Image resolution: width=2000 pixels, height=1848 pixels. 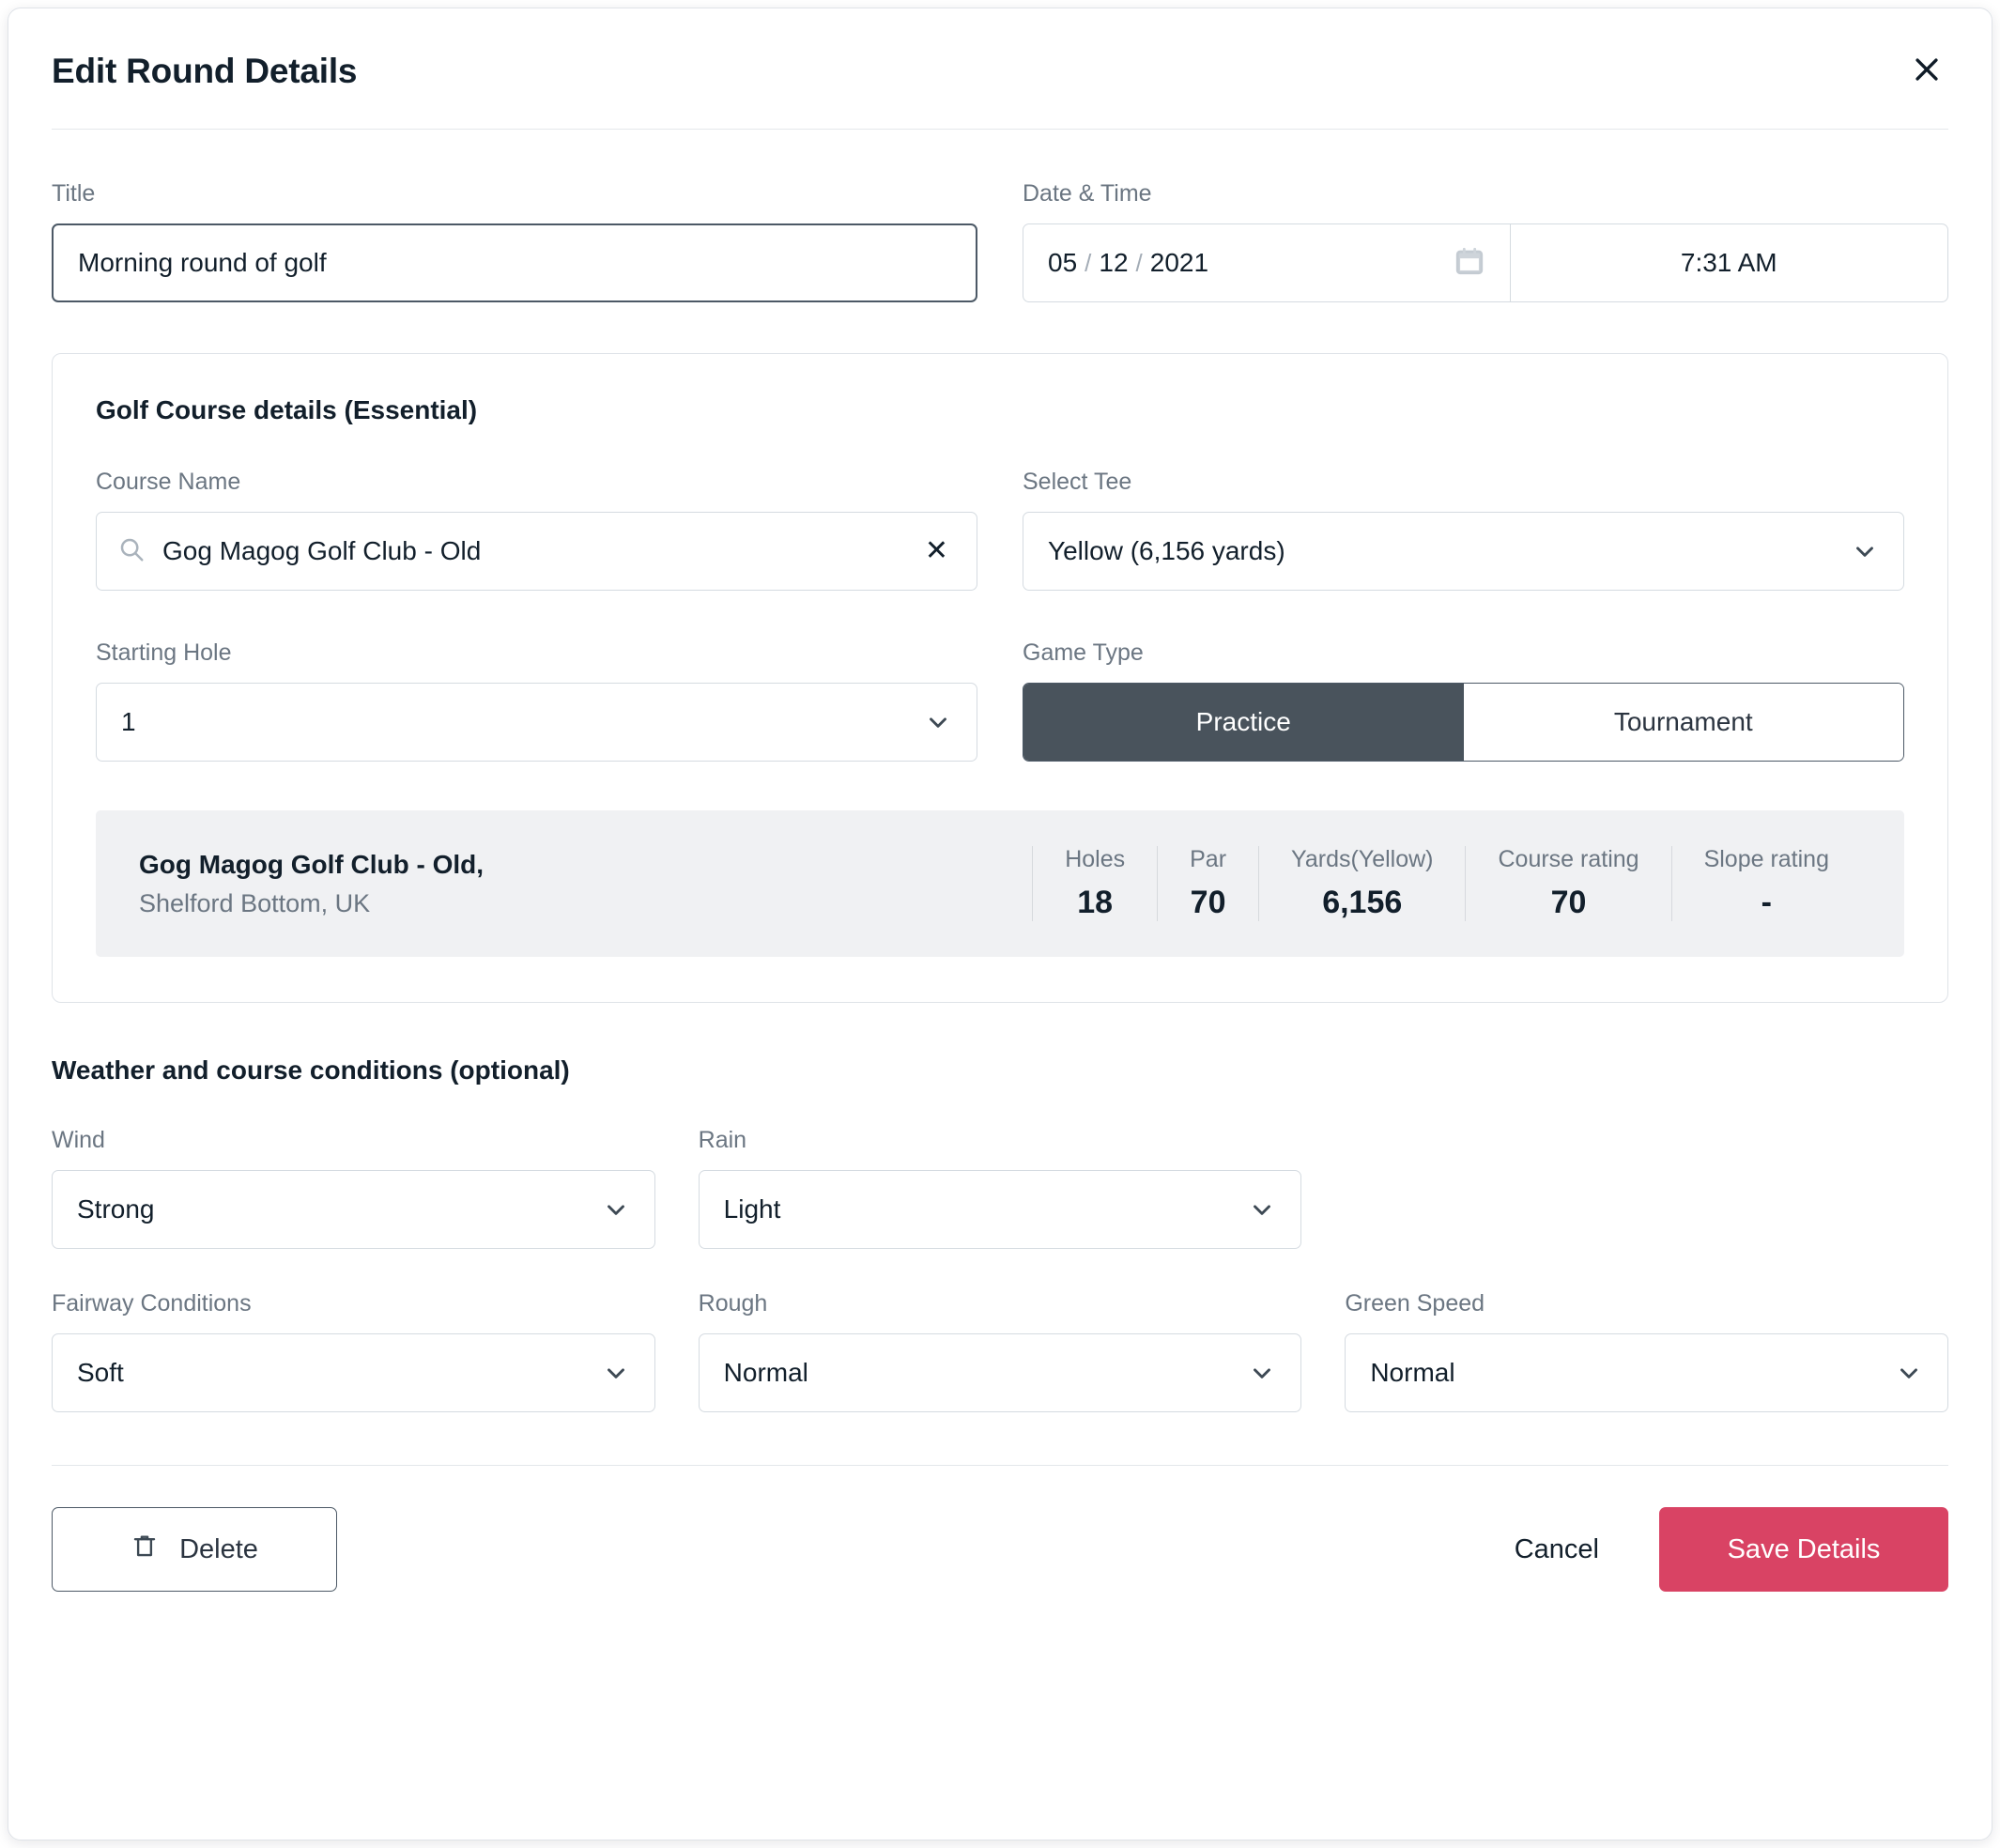 What do you see at coordinates (1803, 1549) in the screenshot?
I see `save-details-button: Save Details` at bounding box center [1803, 1549].